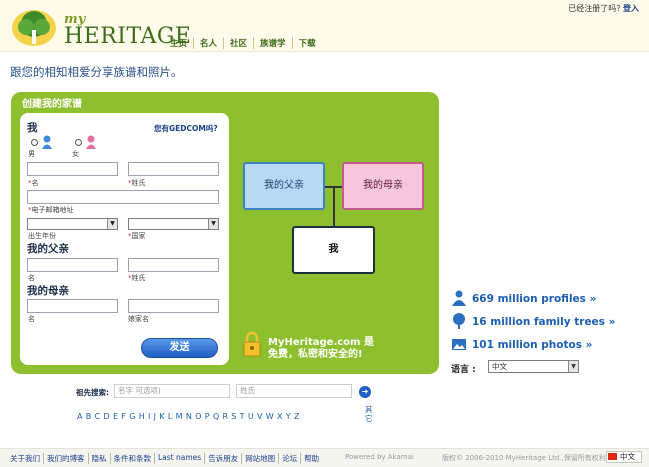 The width and height of the screenshot is (649, 467). I want to click on alphabet-letter-o: O, so click(198, 416).